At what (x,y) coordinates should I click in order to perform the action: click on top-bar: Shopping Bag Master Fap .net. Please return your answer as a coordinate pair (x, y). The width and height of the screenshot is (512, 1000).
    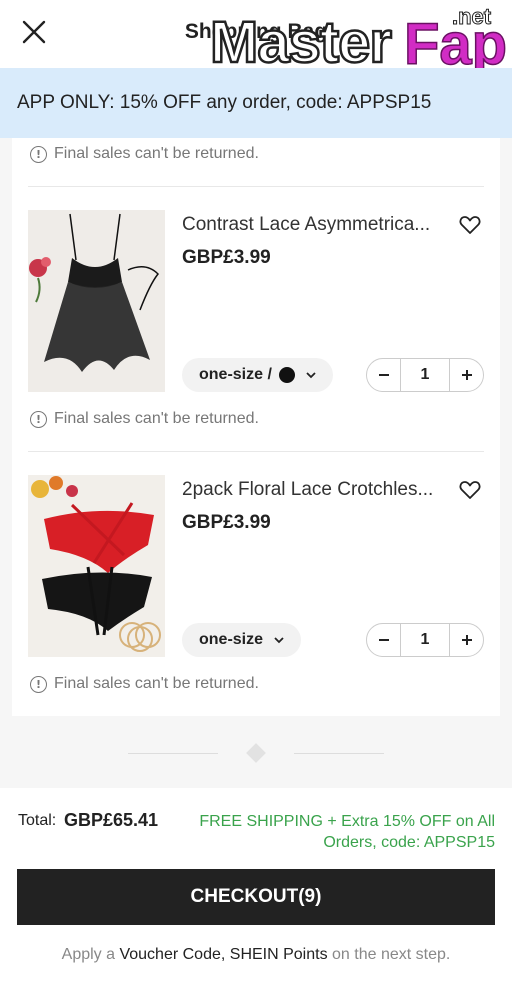
    Looking at the image, I should click on (256, 39).